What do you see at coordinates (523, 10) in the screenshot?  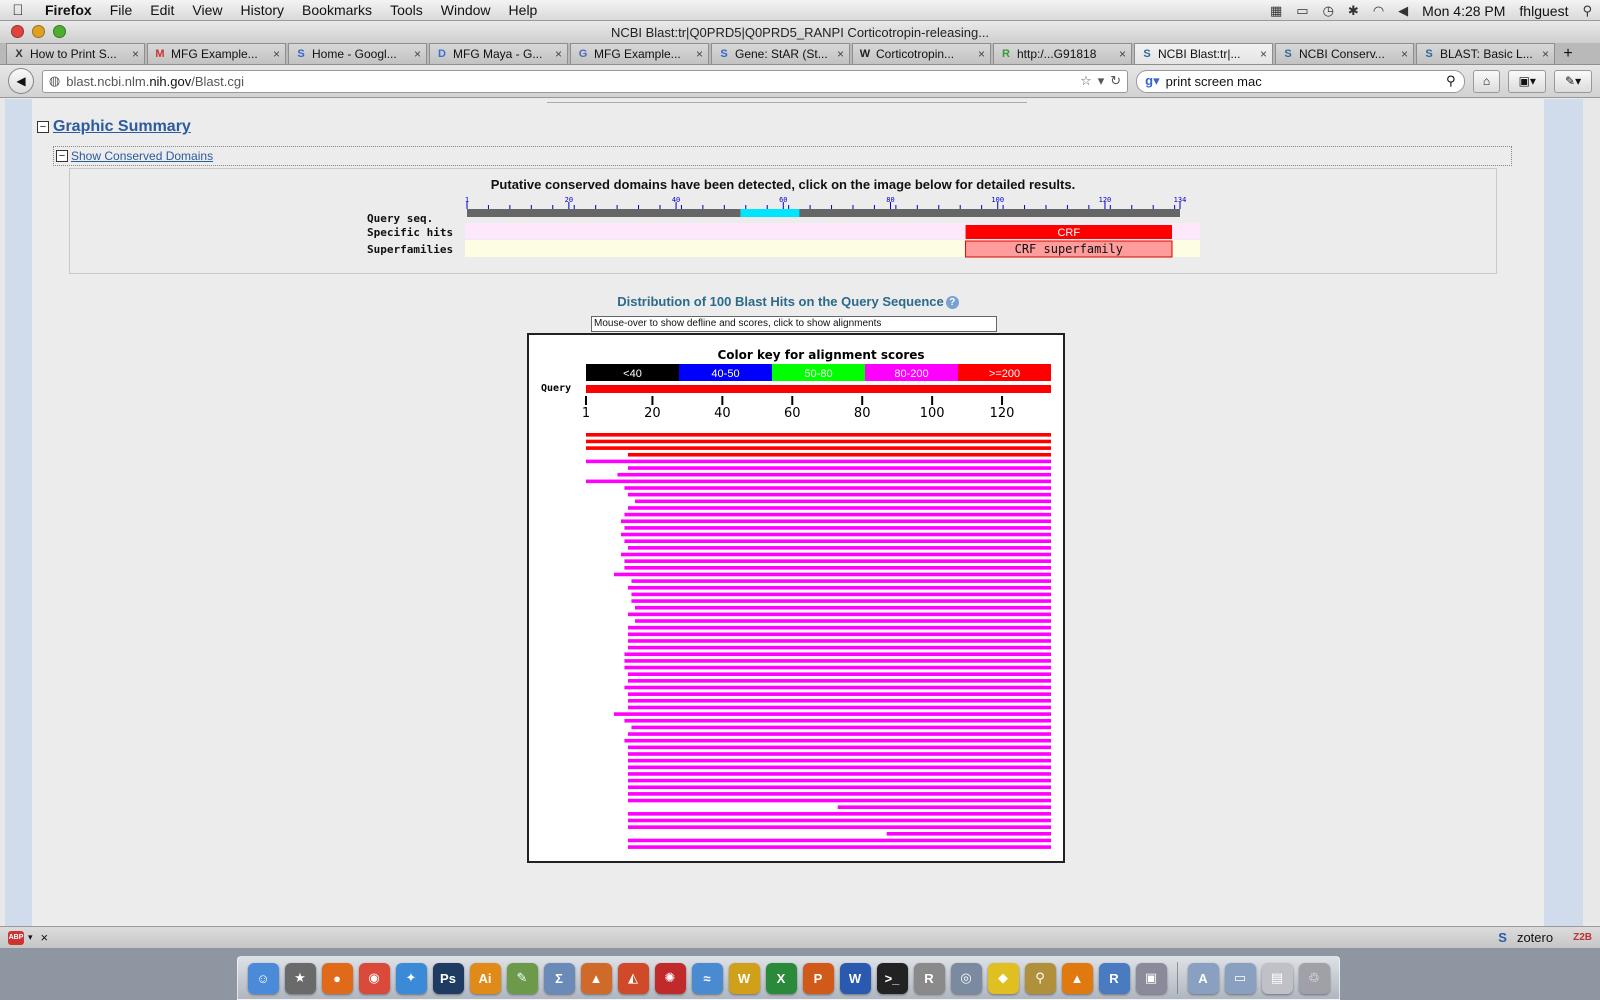 I see `menu-help: Help` at bounding box center [523, 10].